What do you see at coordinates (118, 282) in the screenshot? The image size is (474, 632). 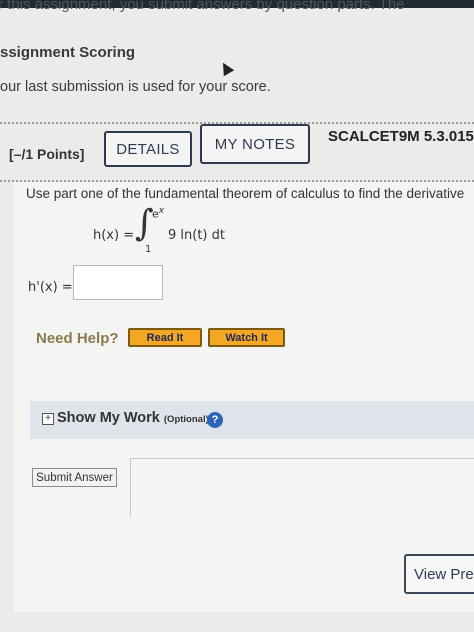 I see `answer-input` at bounding box center [118, 282].